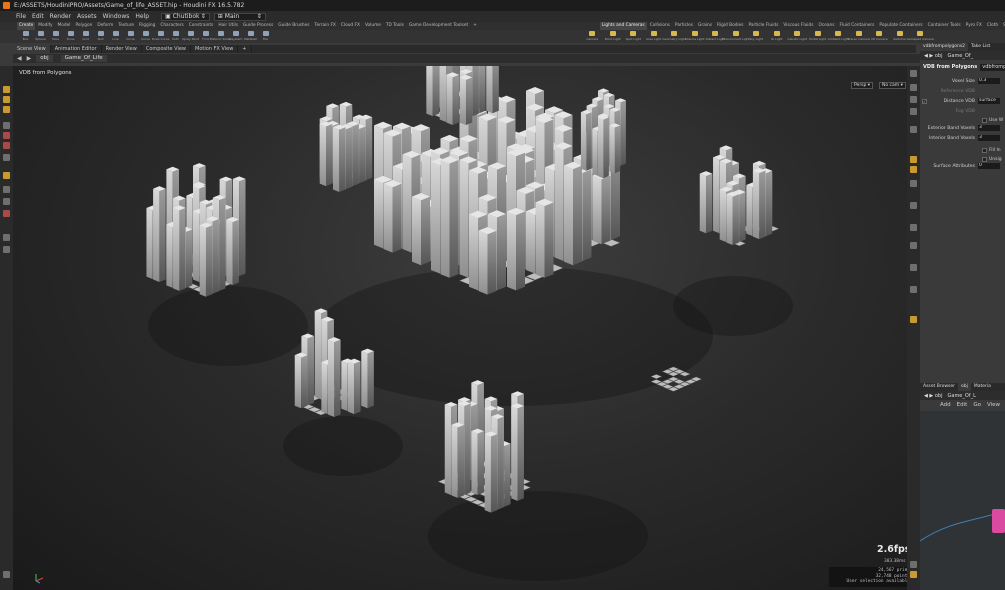 The width and height of the screenshot is (1005, 590). What do you see at coordinates (175, 36) in the screenshot?
I see `shelf-tool: Path` at bounding box center [175, 36].